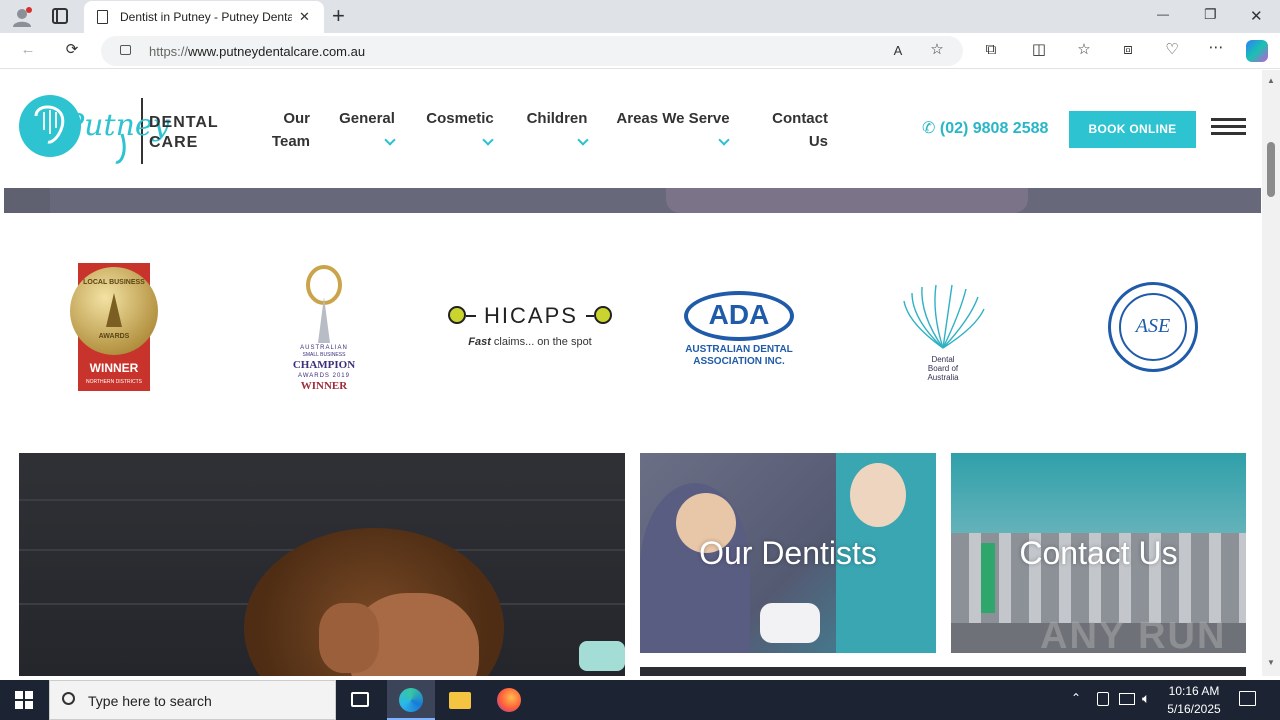 Image resolution: width=1280 pixels, height=720 pixels. What do you see at coordinates (1172, 50) in the screenshot?
I see `browser-essentials-icon: ♡` at bounding box center [1172, 50].